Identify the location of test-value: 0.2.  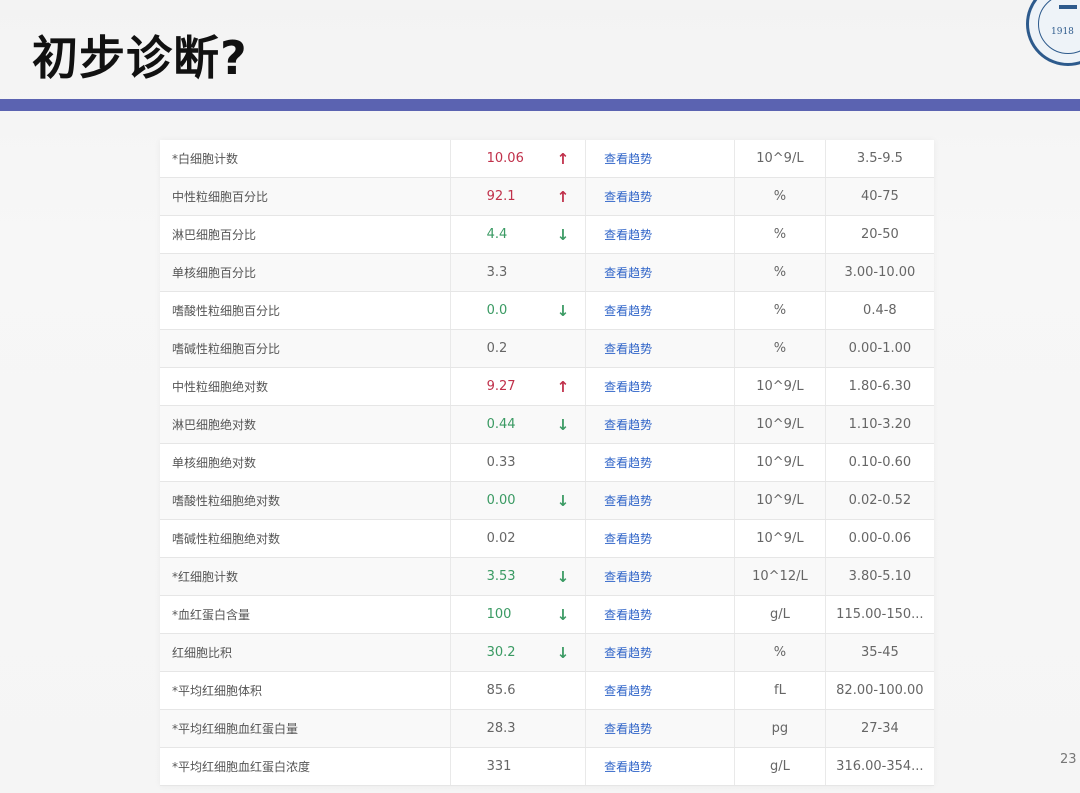
(497, 348).